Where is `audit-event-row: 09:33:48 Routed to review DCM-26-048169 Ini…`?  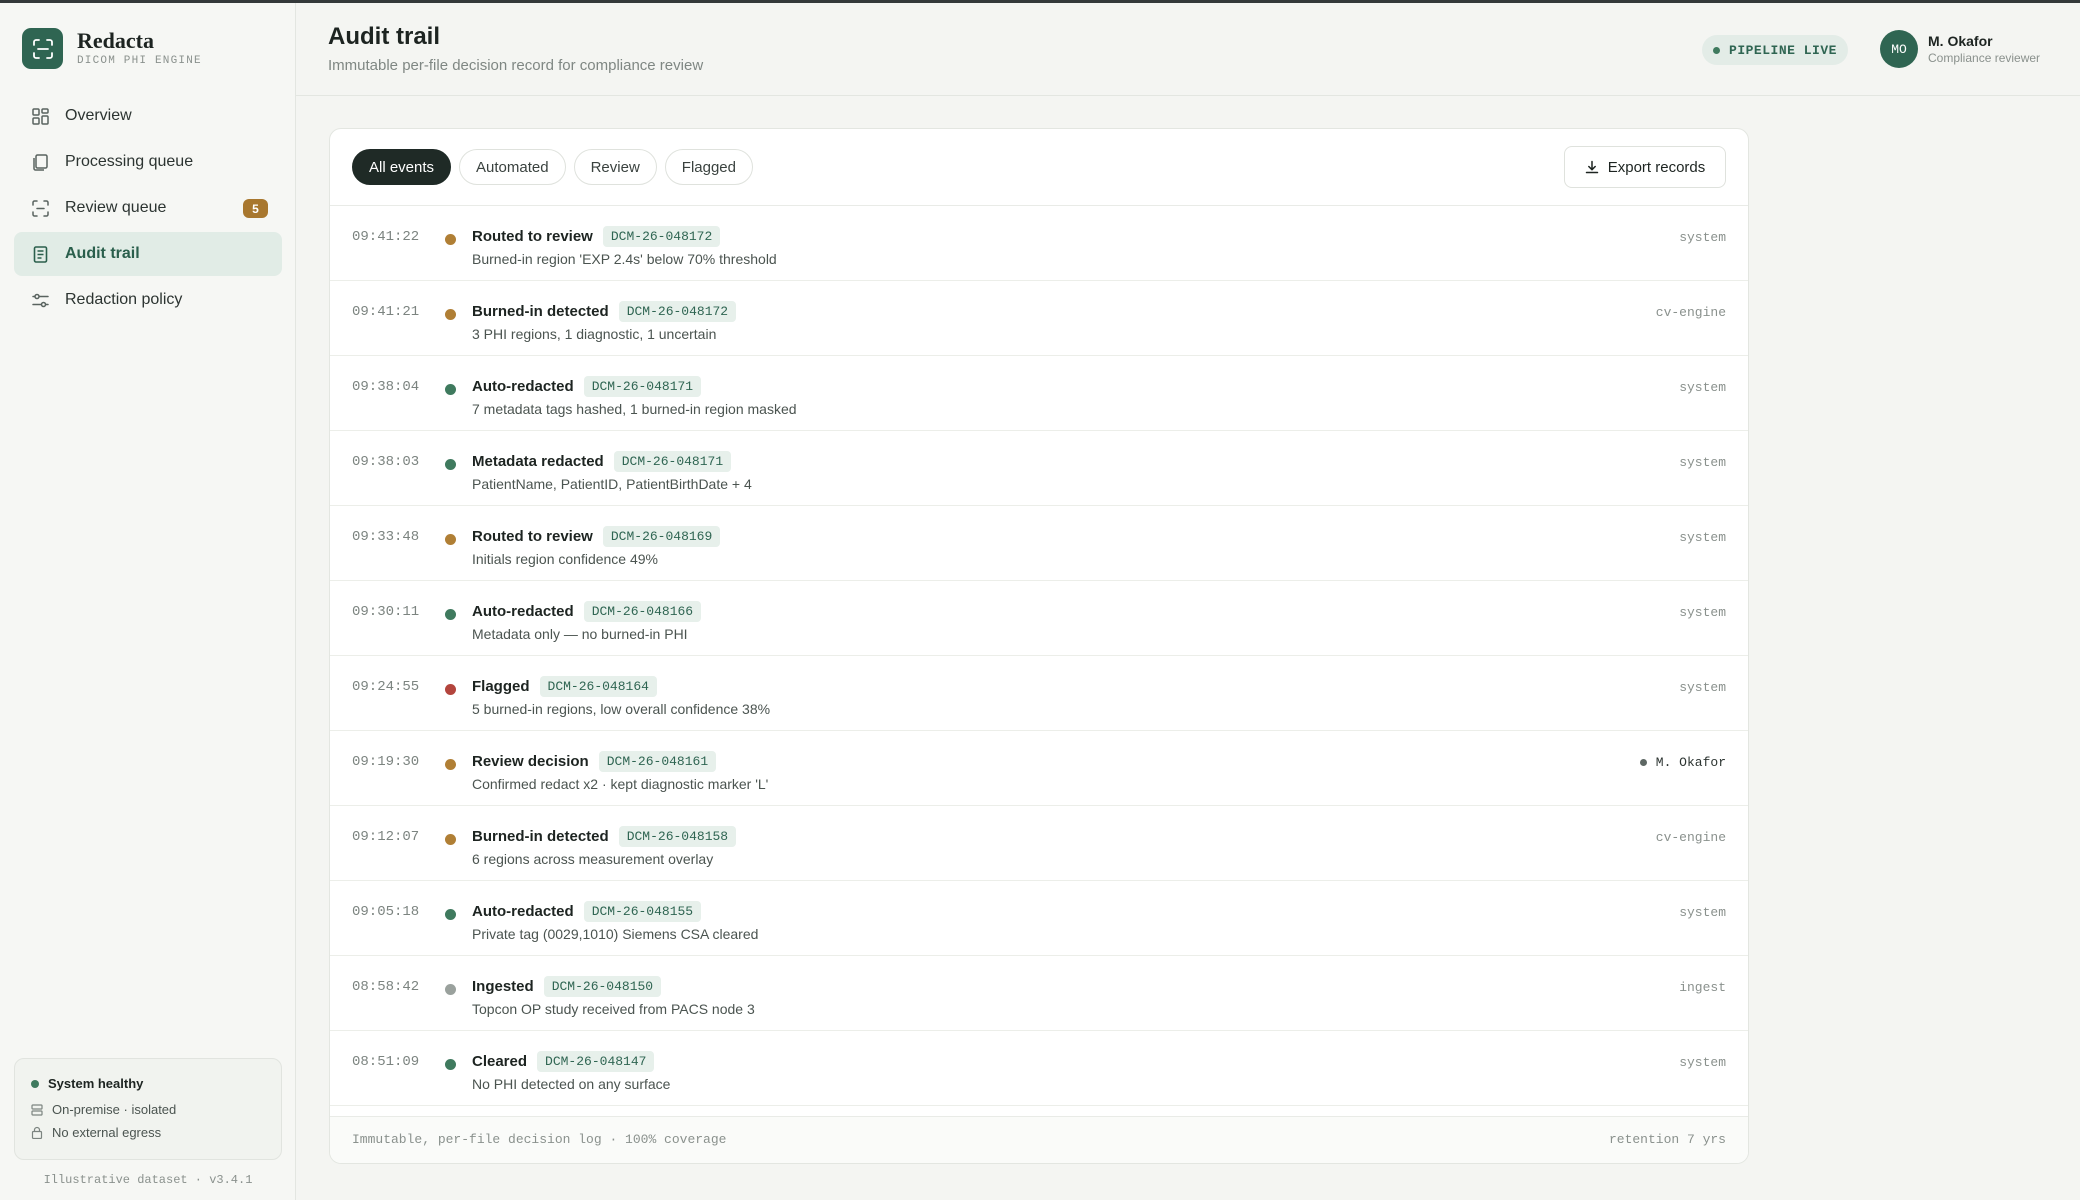 audit-event-row: 09:33:48 Routed to review DCM-26-048169 Ini… is located at coordinates (1039, 543).